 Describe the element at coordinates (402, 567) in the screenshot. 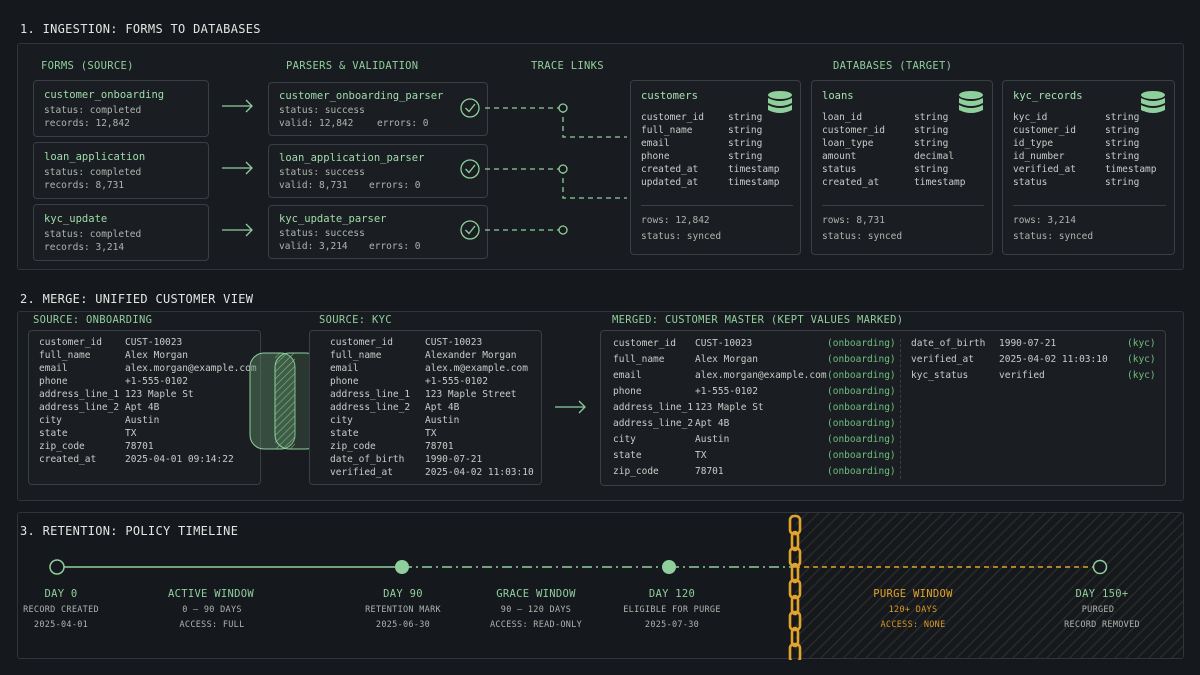

I see `timeline-node-day90` at that location.